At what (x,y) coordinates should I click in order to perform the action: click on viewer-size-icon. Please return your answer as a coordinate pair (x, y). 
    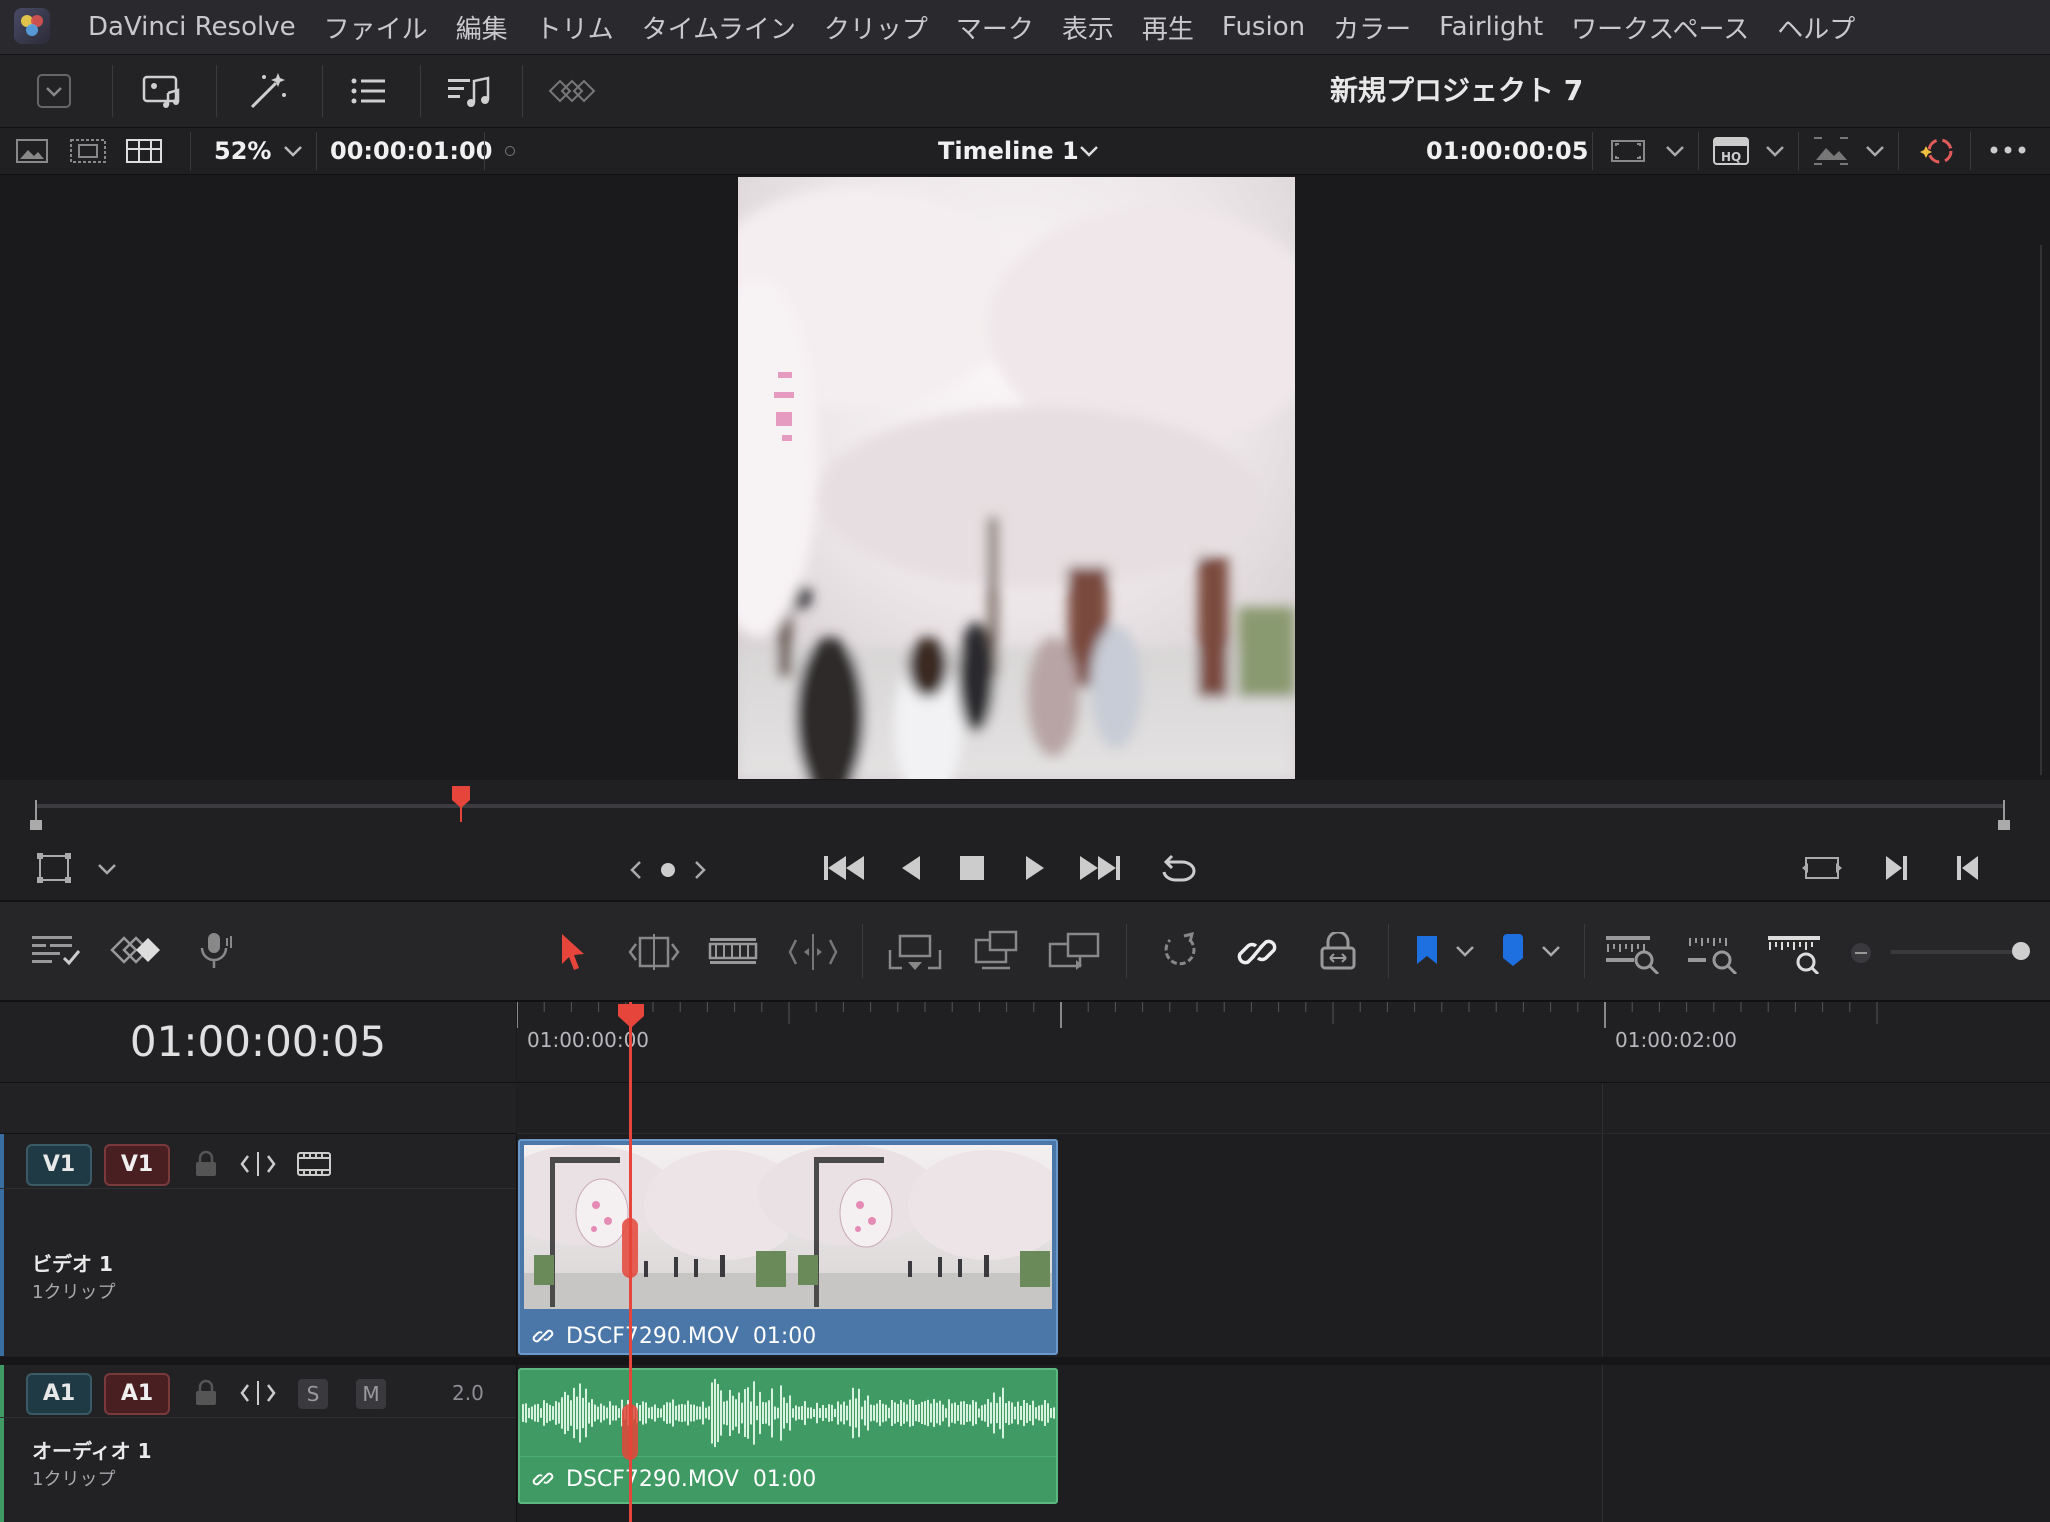
    Looking at the image, I should click on (1628, 153).